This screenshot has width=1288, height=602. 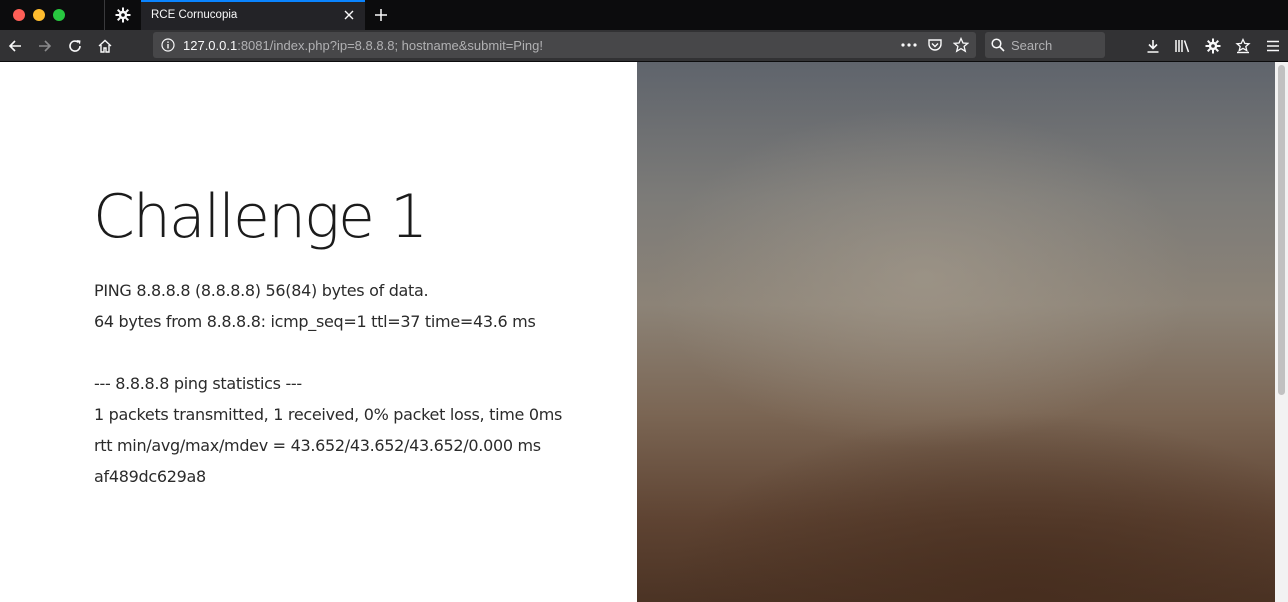 I want to click on search-input, so click(x=1056, y=45).